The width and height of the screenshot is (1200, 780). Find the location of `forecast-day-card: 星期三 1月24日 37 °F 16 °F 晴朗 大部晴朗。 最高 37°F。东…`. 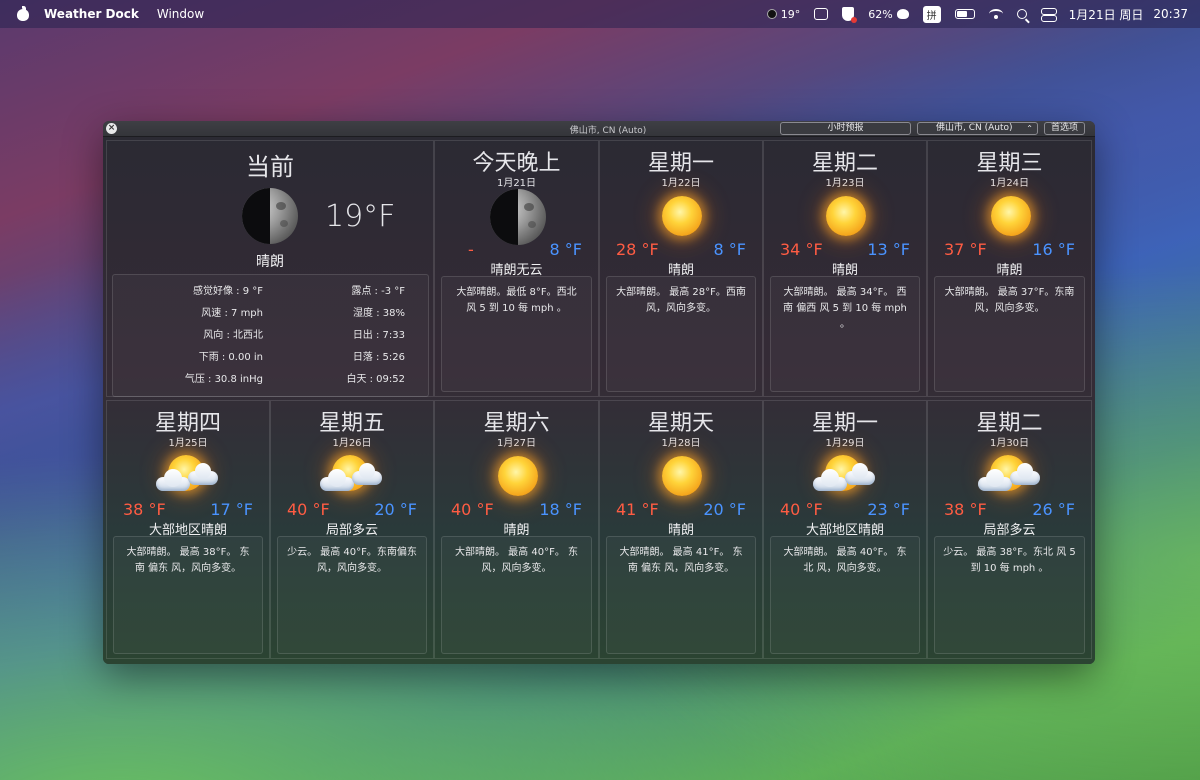

forecast-day-card: 星期三 1月24日 37 °F 16 °F 晴朗 大部晴朗。 最高 37°F。东… is located at coordinates (1009, 268).